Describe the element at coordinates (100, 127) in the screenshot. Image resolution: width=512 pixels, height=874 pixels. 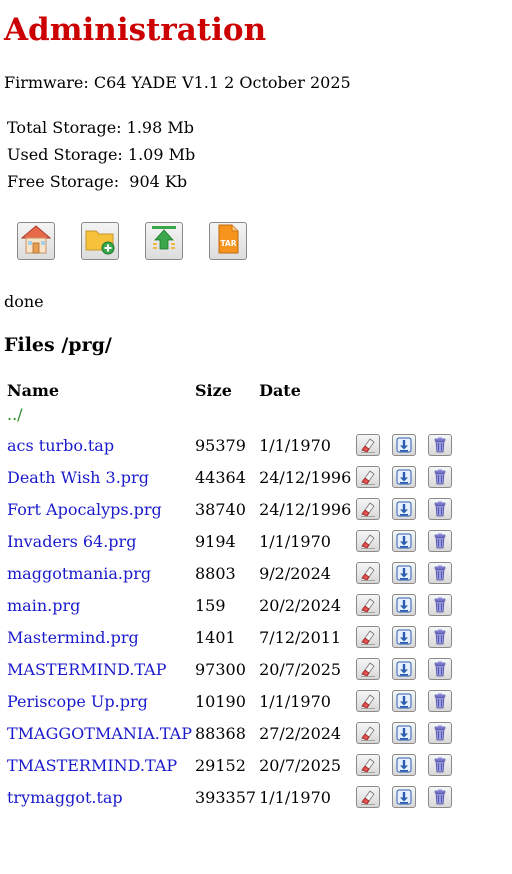
I see `total-storage: Total Storage: 1.98 Mb` at that location.